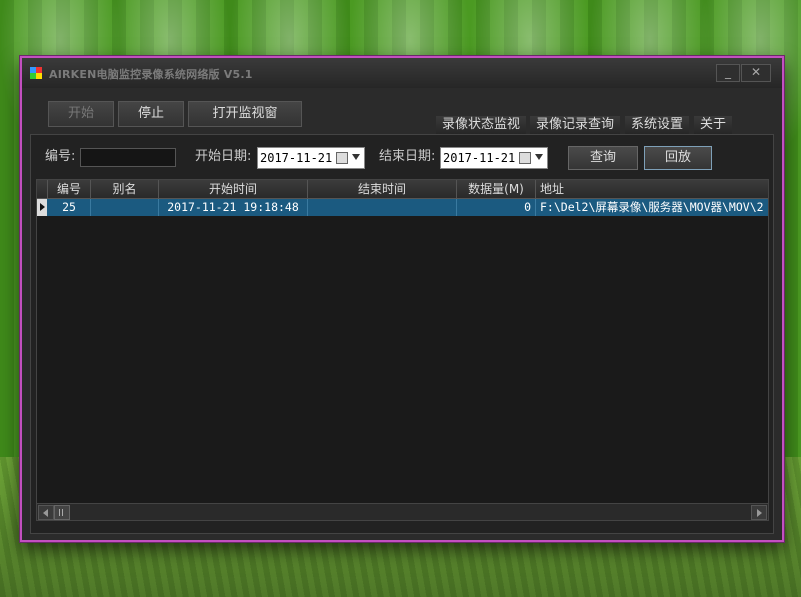 Image resolution: width=801 pixels, height=597 pixels. I want to click on start-date-value: 2017-11-21, so click(296, 158).